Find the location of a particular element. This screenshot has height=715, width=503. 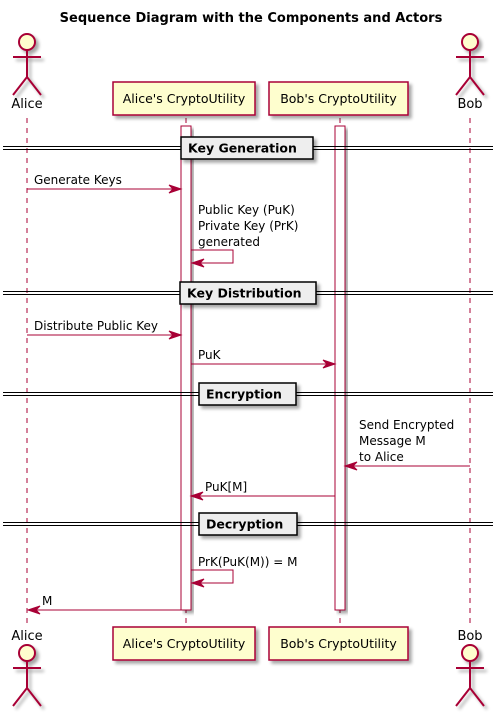

divider-key-generation: Key Generation is located at coordinates (248, 148).